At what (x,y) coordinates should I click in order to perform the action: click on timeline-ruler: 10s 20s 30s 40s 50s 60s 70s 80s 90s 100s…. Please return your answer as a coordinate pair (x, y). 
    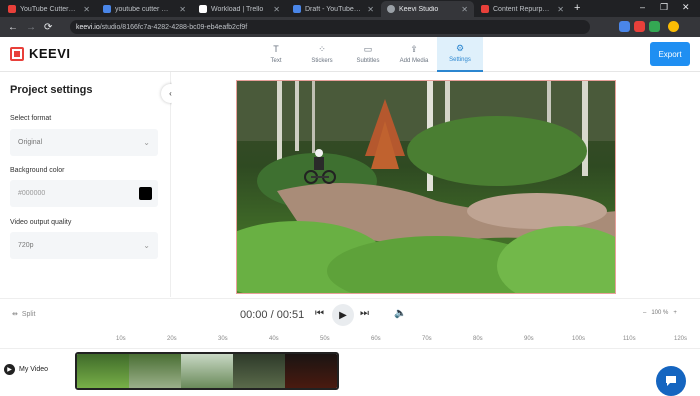
    Looking at the image, I should click on (350, 342).